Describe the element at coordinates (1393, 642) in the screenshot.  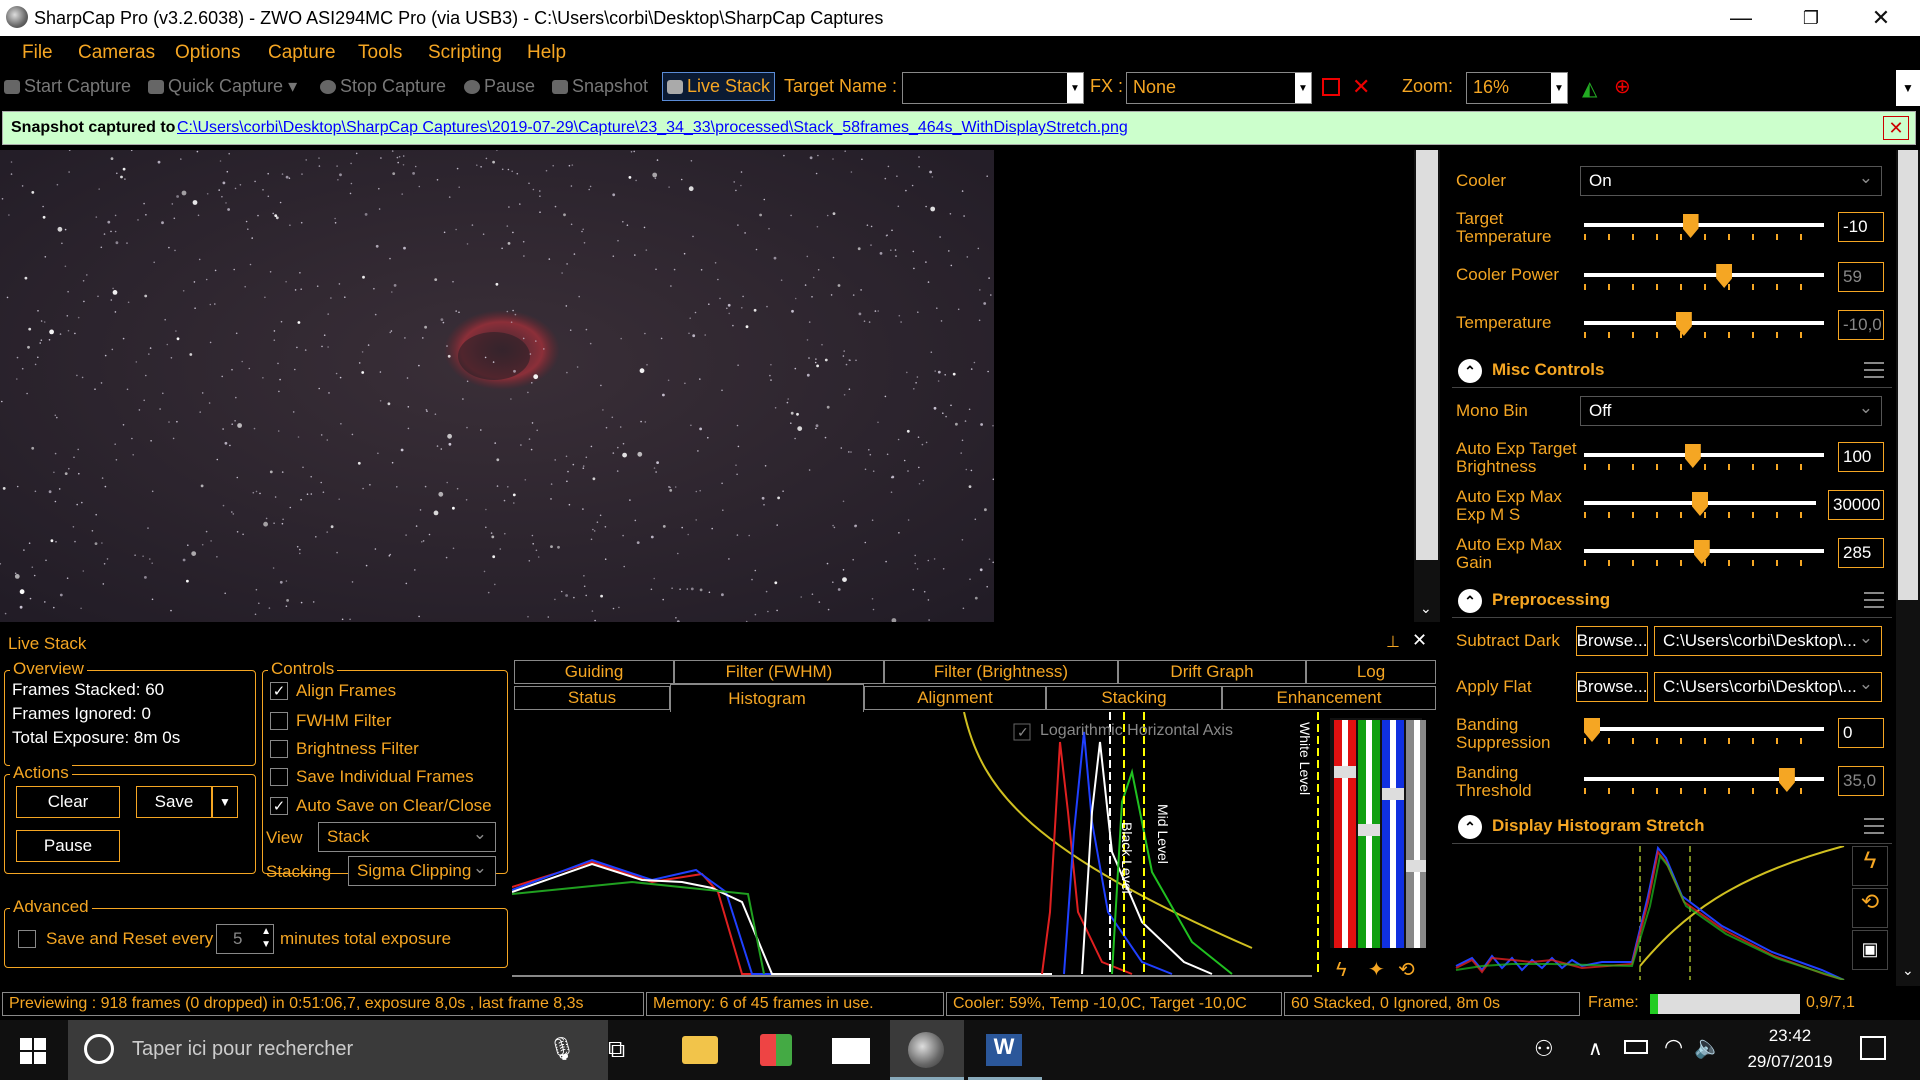
I see `pin-icon: ⊥` at that location.